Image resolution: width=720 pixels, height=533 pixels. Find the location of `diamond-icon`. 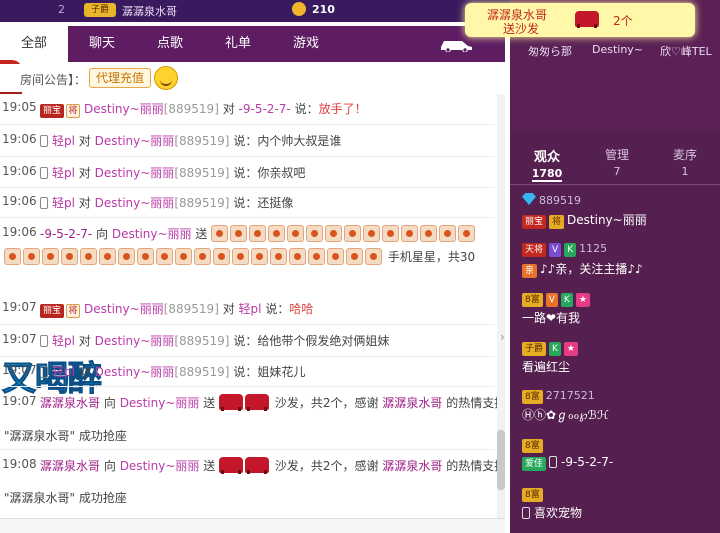

diamond-icon is located at coordinates (529, 199).